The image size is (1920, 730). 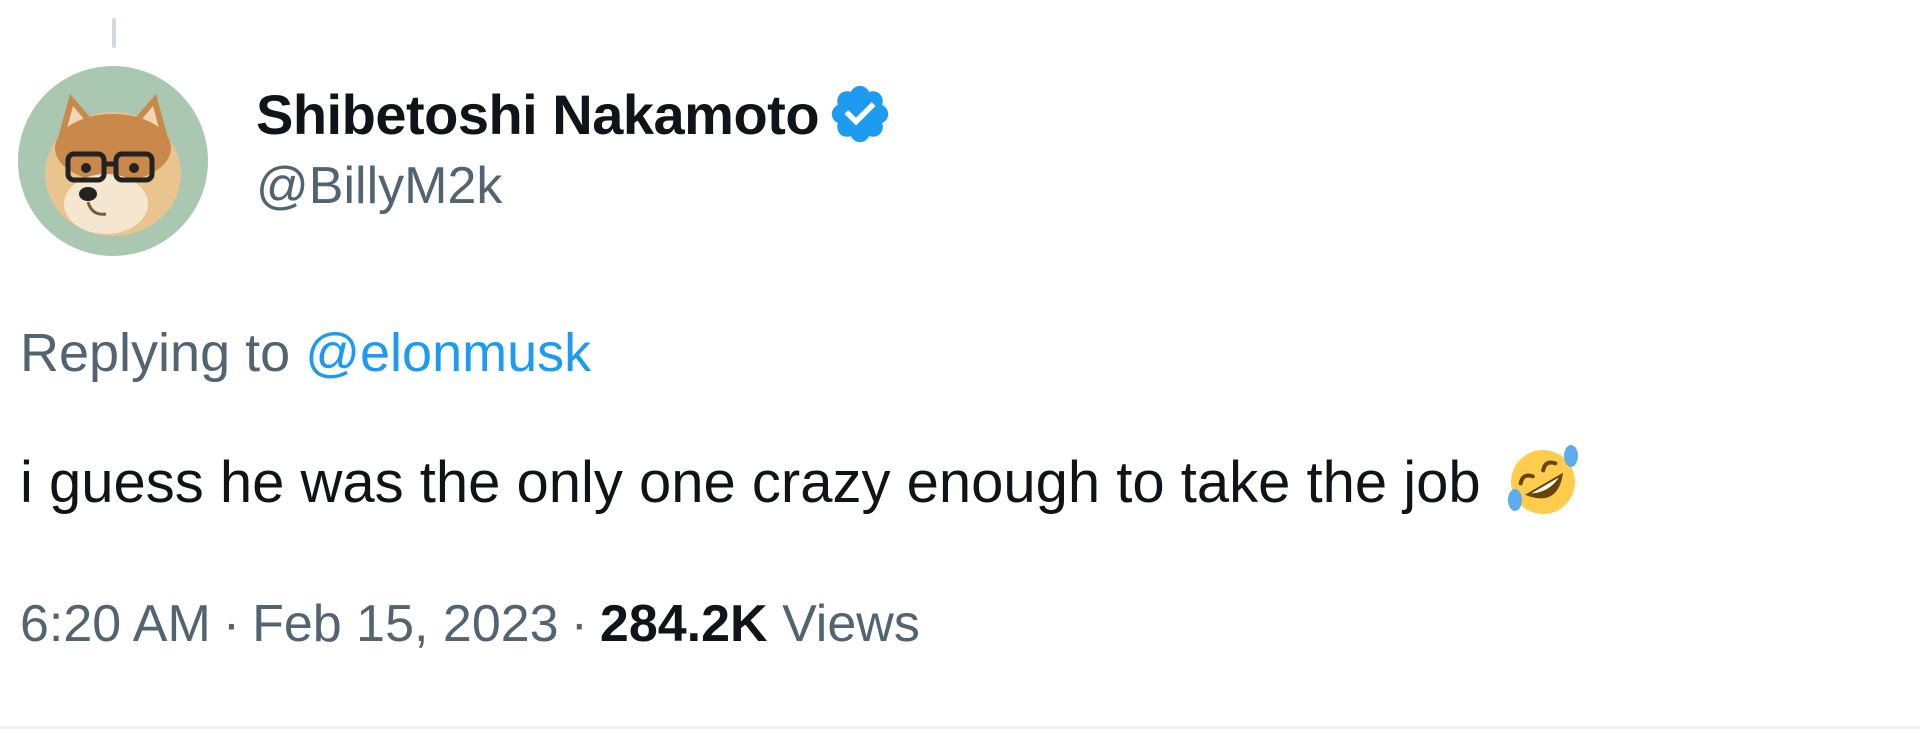 What do you see at coordinates (1542, 479) in the screenshot?
I see `rolling-on-floor-laughing-emoji-icon` at bounding box center [1542, 479].